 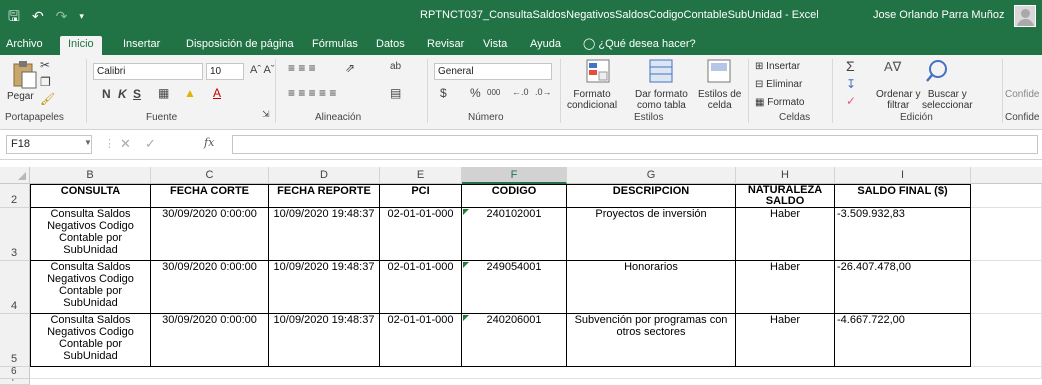 I want to click on font-size-select: 10, so click(x=225, y=71).